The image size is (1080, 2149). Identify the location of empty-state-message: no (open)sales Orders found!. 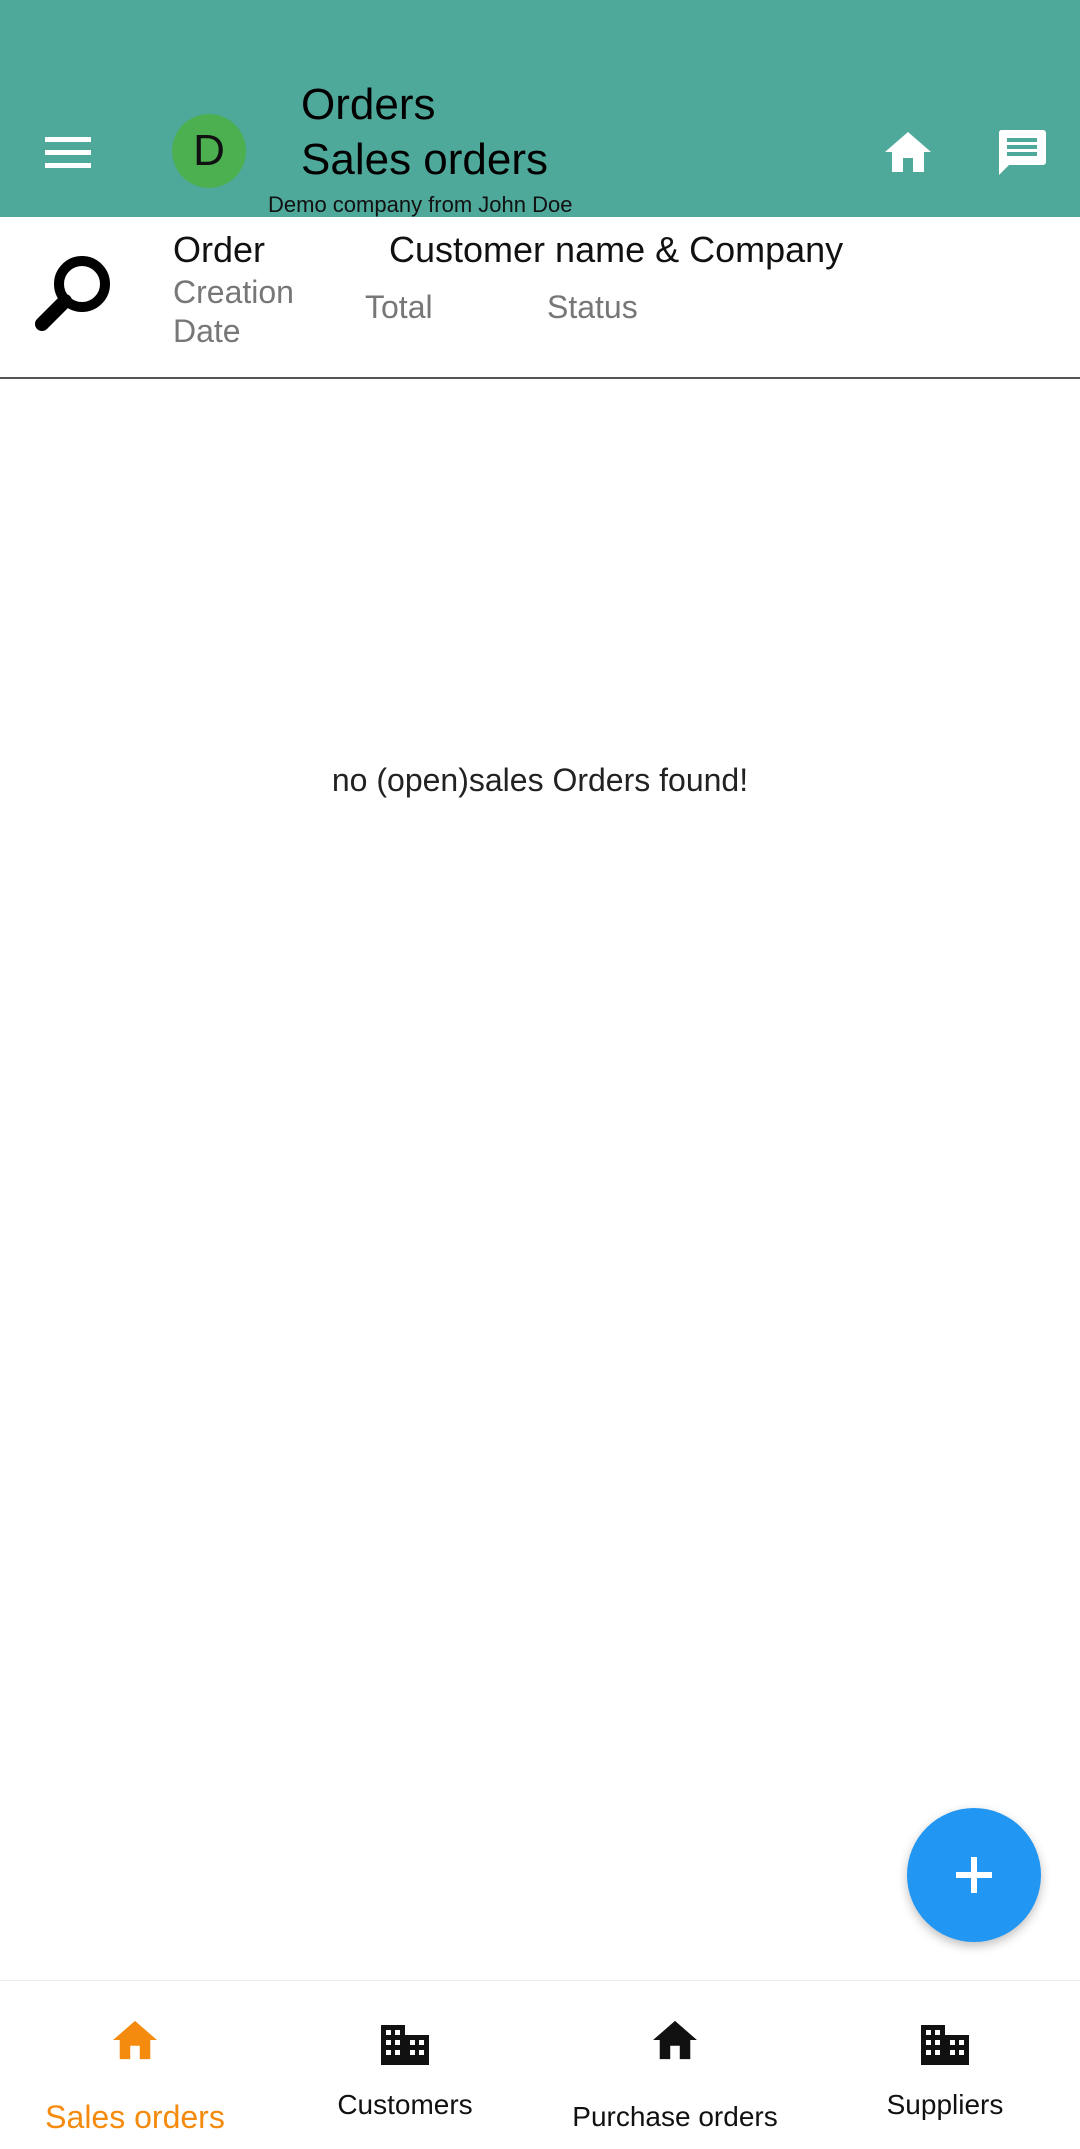
(540, 780).